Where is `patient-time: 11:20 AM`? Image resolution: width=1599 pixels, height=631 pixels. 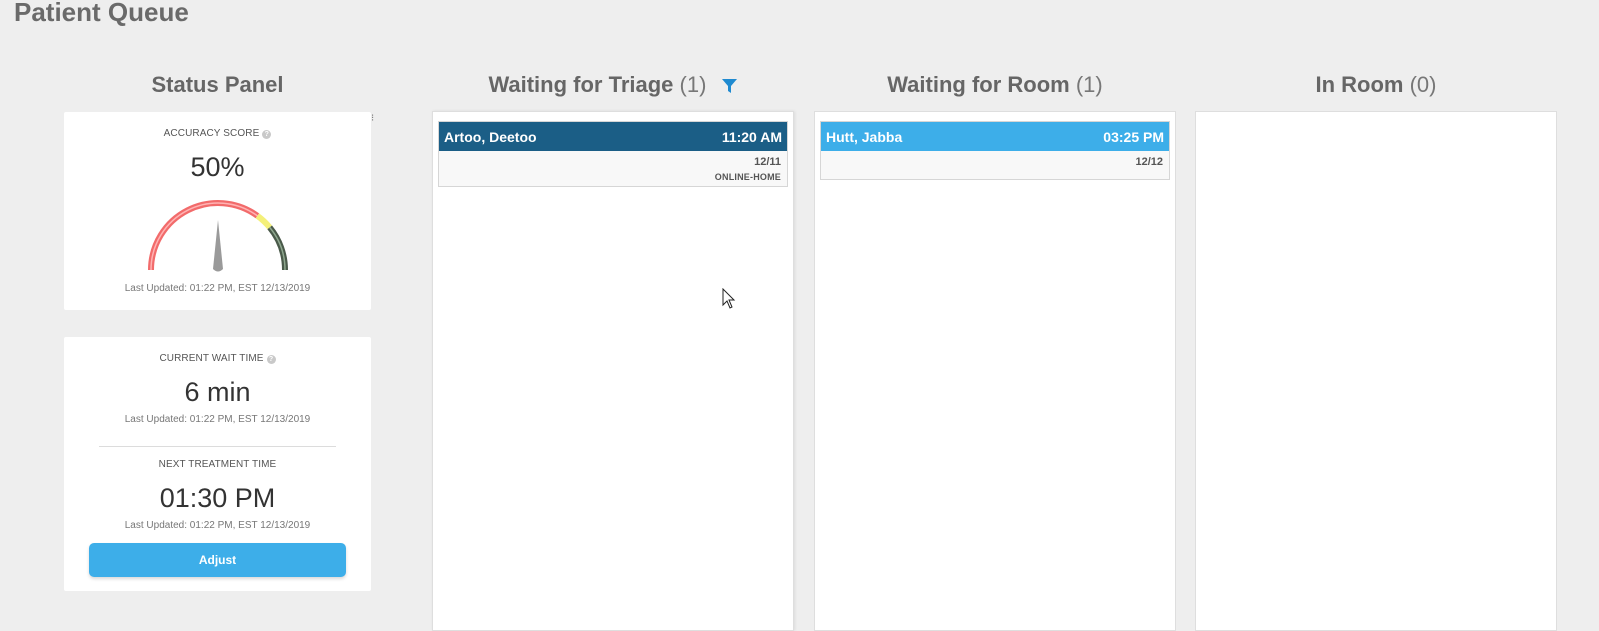 patient-time: 11:20 AM is located at coordinates (751, 136).